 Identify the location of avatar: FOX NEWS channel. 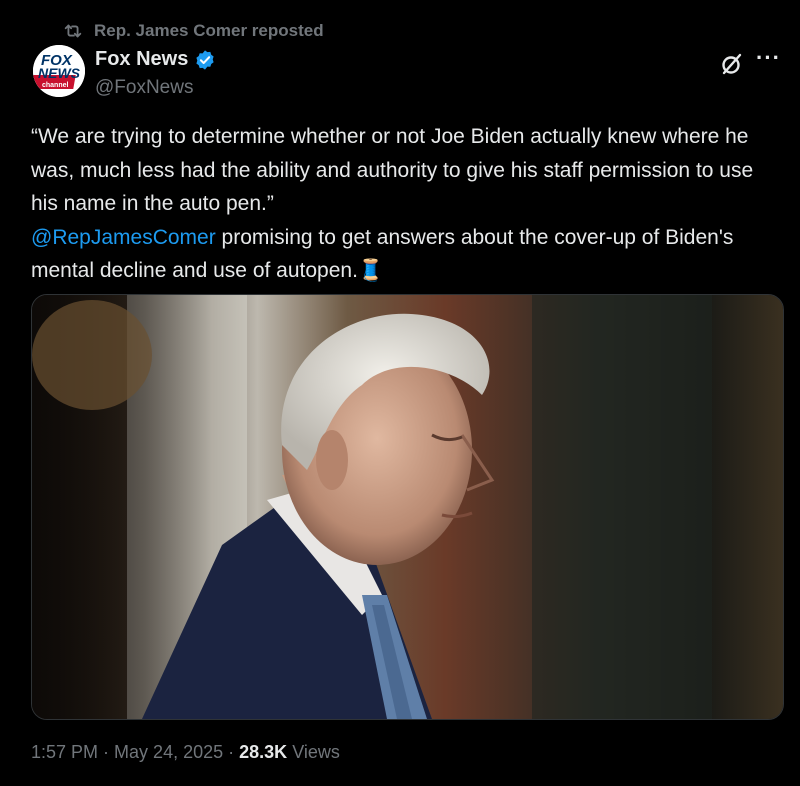
(59, 71).